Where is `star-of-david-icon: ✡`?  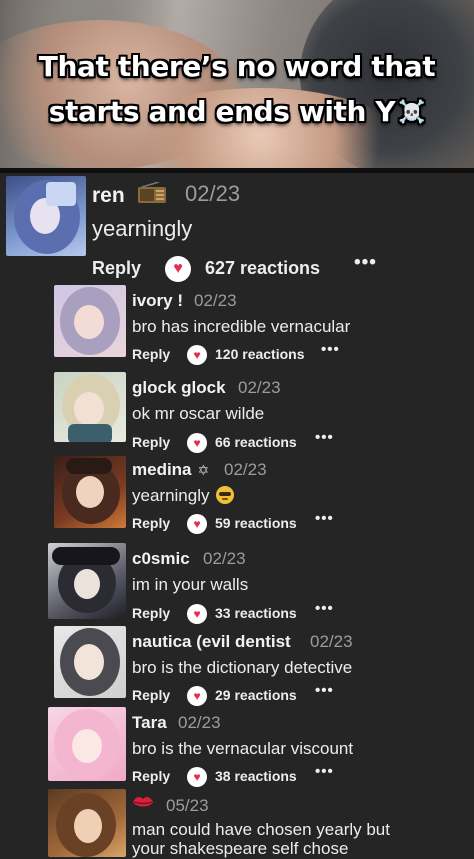
star-of-david-icon: ✡ is located at coordinates (203, 470).